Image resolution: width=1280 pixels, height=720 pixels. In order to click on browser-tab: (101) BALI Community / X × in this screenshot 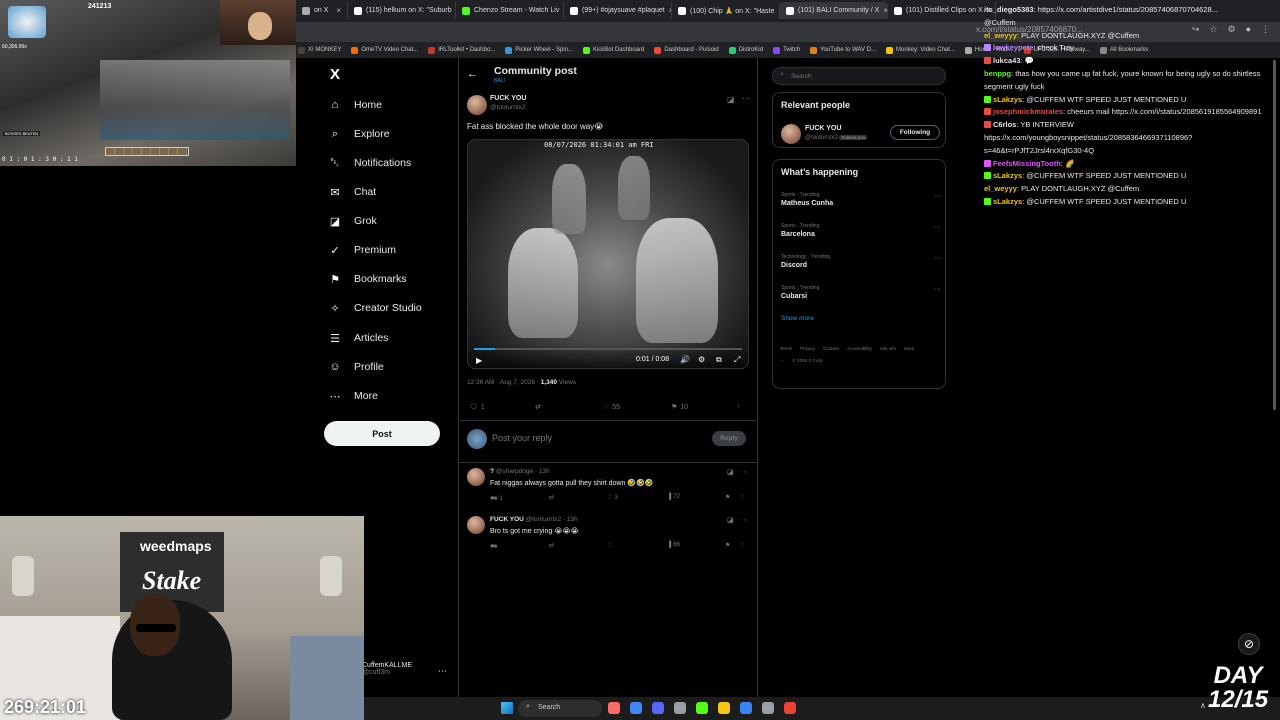, I will do `click(834, 10)`.